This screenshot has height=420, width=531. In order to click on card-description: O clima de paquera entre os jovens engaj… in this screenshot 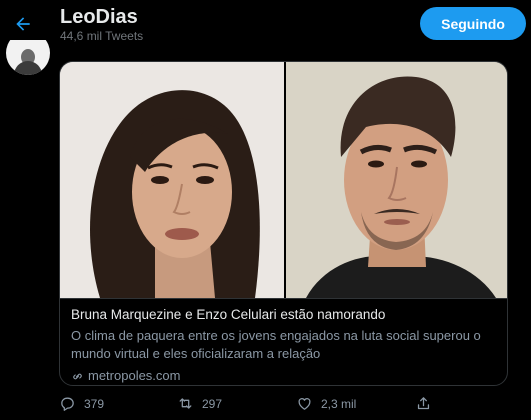, I will do `click(276, 344)`.